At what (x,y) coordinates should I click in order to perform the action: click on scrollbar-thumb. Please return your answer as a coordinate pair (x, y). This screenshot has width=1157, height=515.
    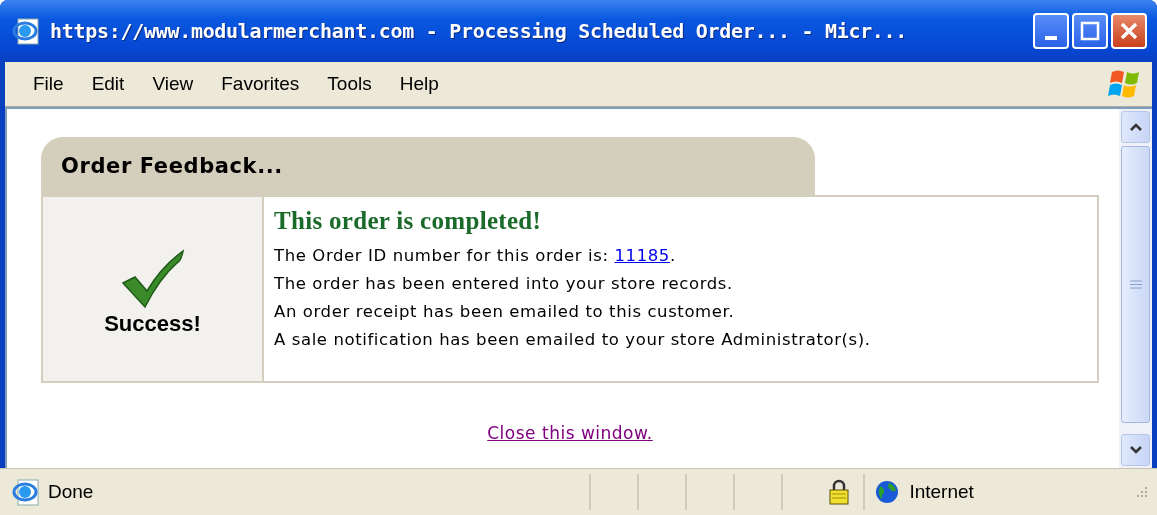
    Looking at the image, I should click on (1135, 284).